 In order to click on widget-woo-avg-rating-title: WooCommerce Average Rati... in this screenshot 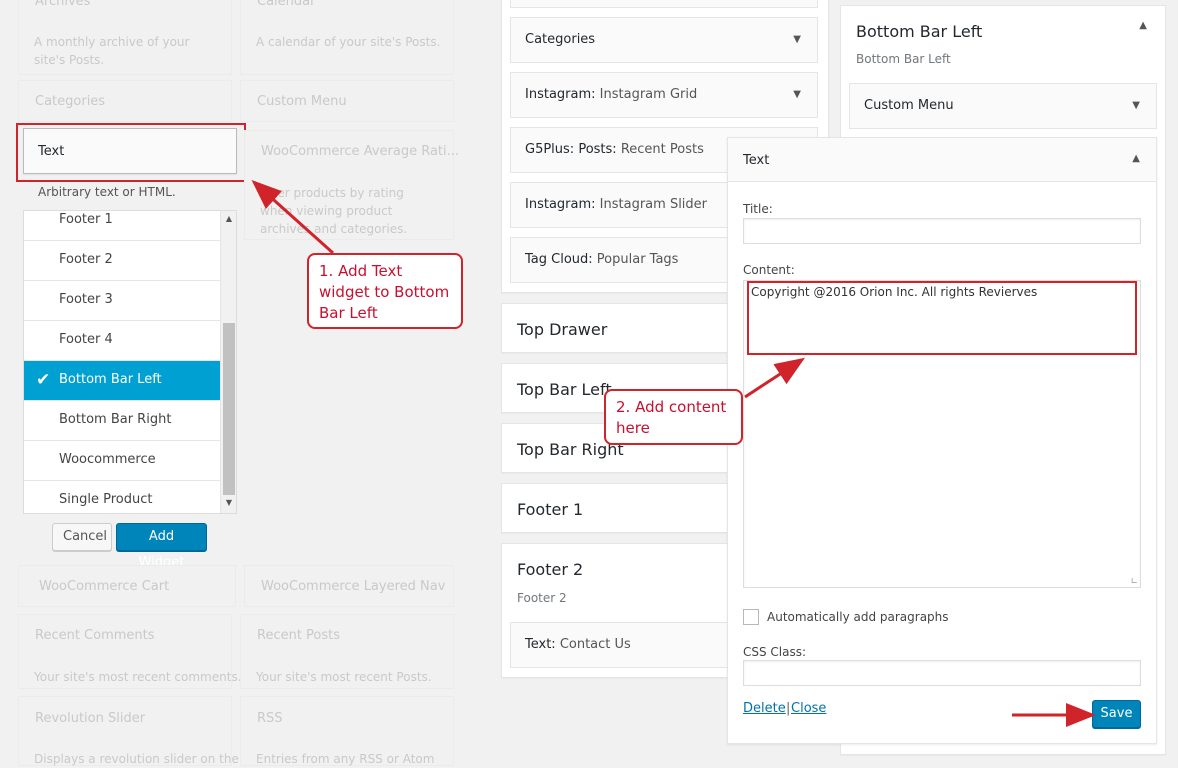, I will do `click(360, 151)`.